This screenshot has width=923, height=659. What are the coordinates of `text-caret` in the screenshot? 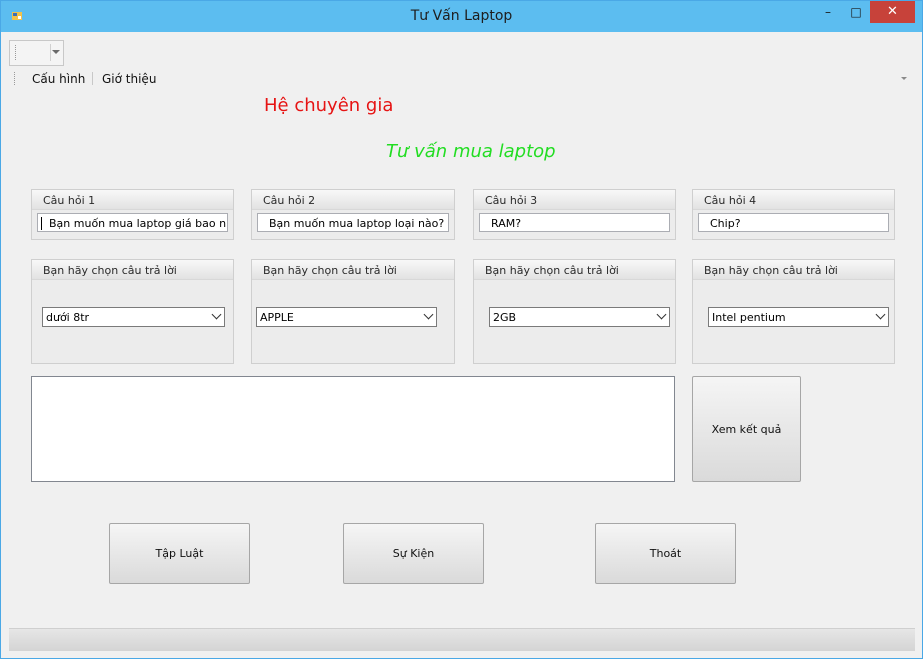 It's located at (41, 223).